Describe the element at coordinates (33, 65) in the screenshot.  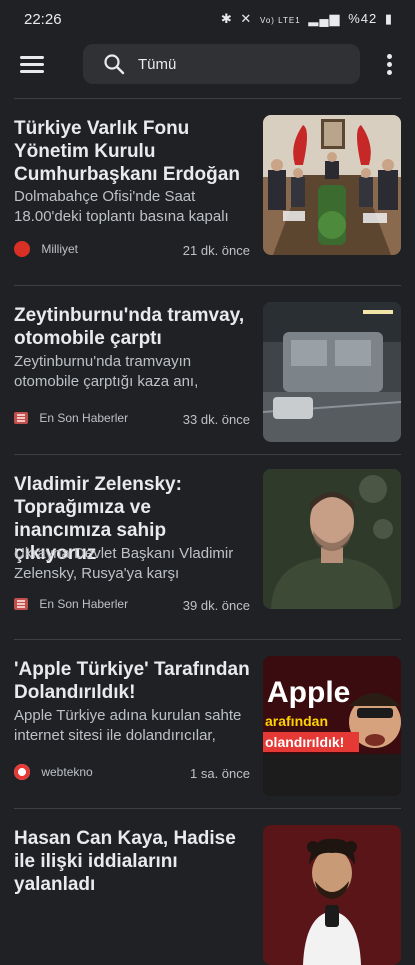
I see `menu-button` at that location.